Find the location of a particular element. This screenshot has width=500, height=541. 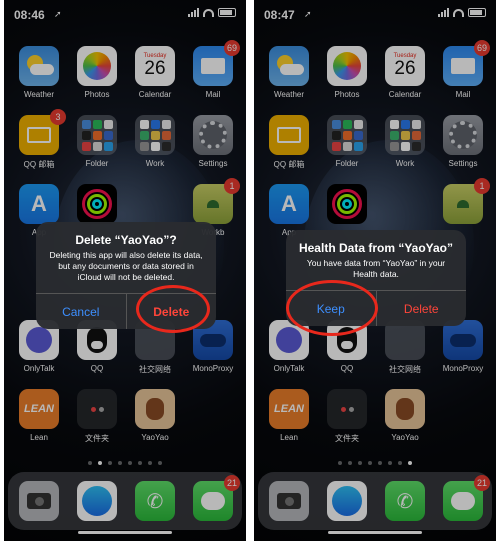

highlight-circle-keep is located at coordinates (332, 308).